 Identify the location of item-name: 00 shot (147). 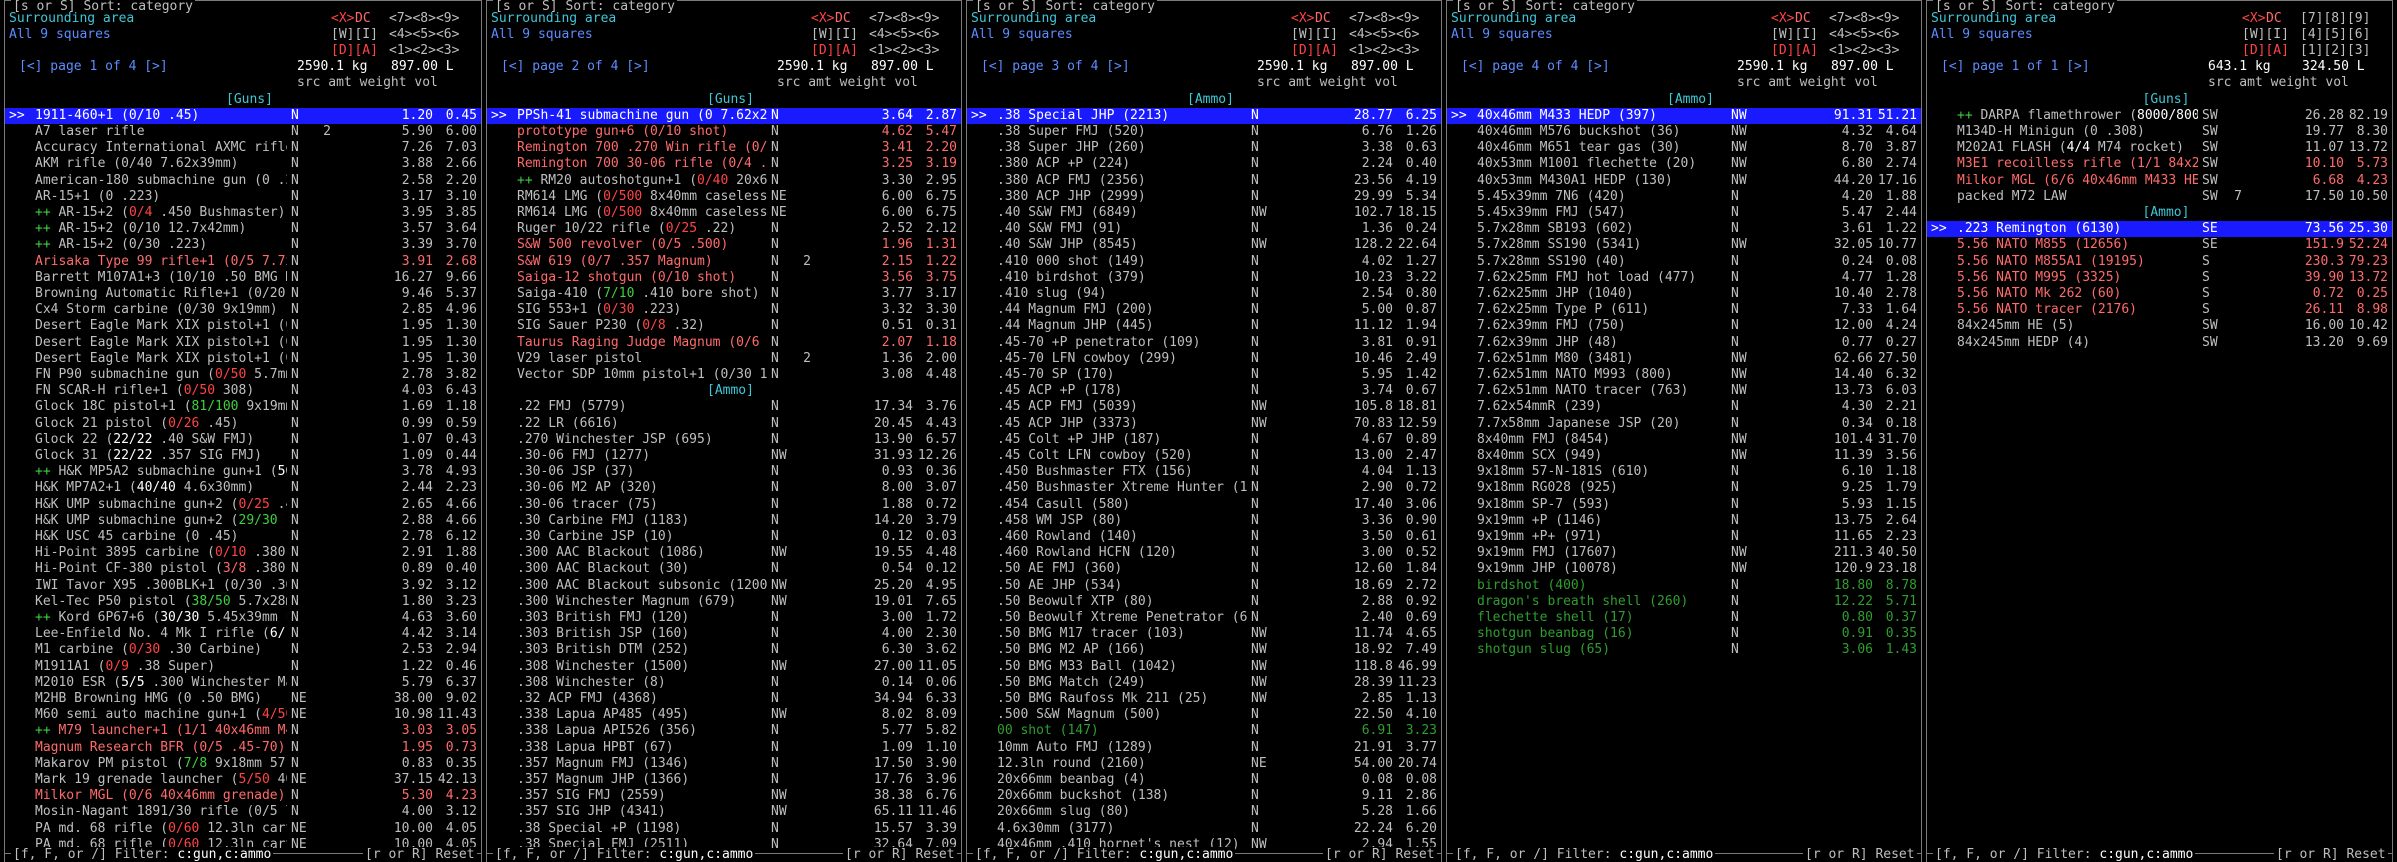
(1122, 731).